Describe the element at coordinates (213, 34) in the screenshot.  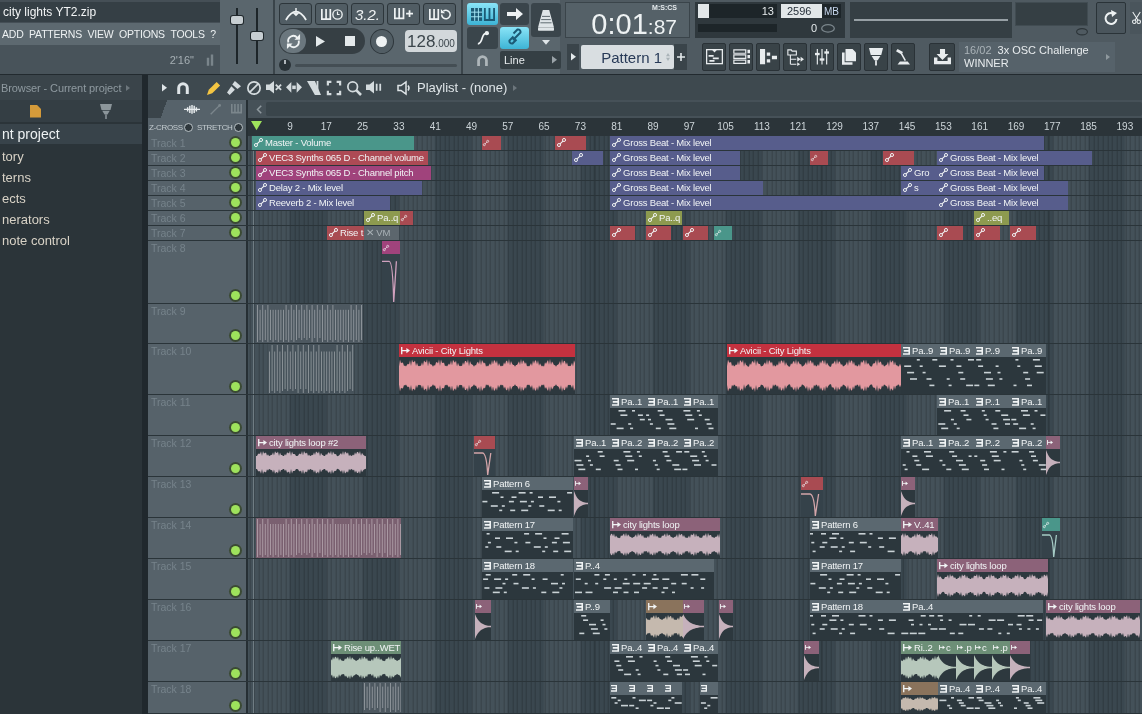
I see `menu-item: ?` at that location.